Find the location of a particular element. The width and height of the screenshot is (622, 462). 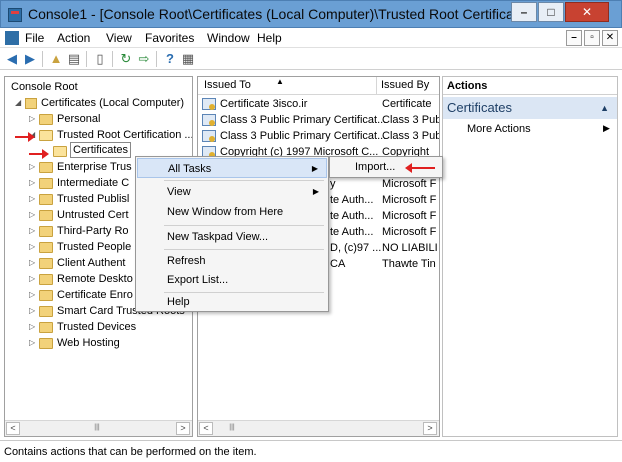

menu-action: Action is located at coordinates (73, 38).